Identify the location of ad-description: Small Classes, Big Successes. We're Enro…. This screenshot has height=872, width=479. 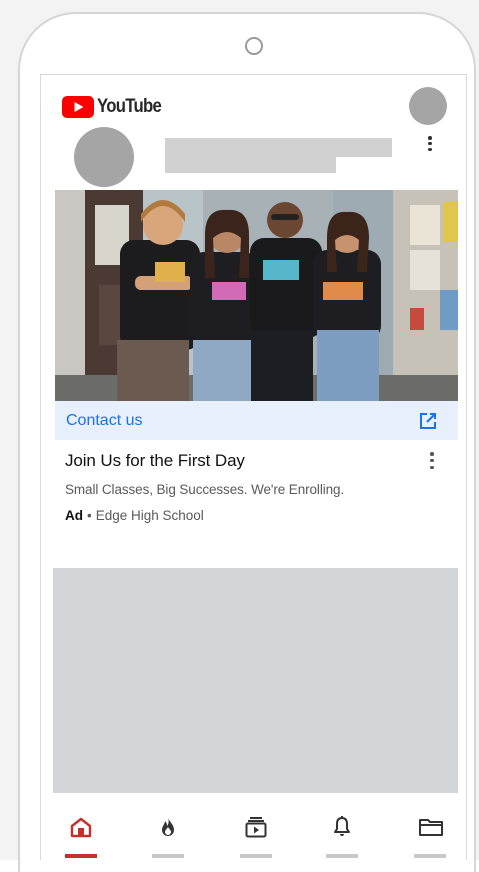
(205, 489).